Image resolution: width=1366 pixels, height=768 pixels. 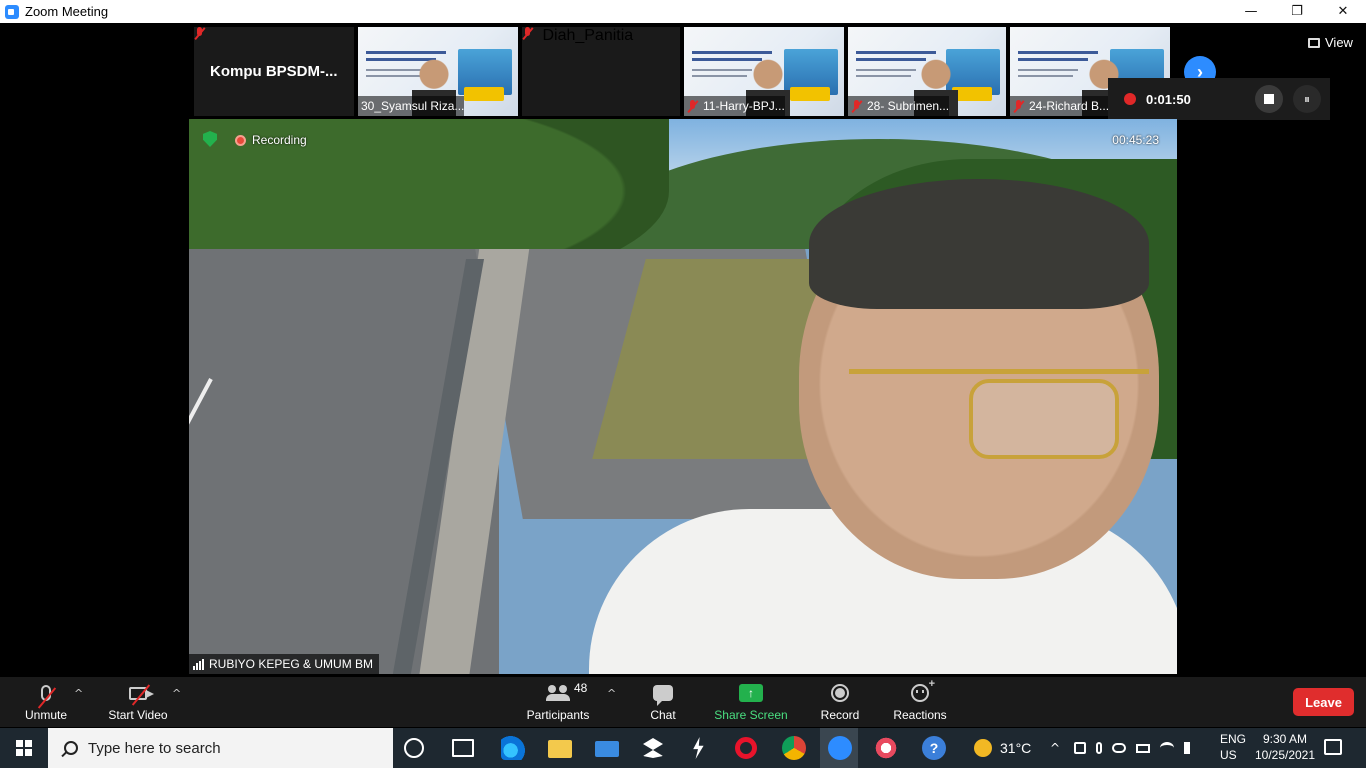 I want to click on temperature: 31°C, so click(x=1016, y=748).